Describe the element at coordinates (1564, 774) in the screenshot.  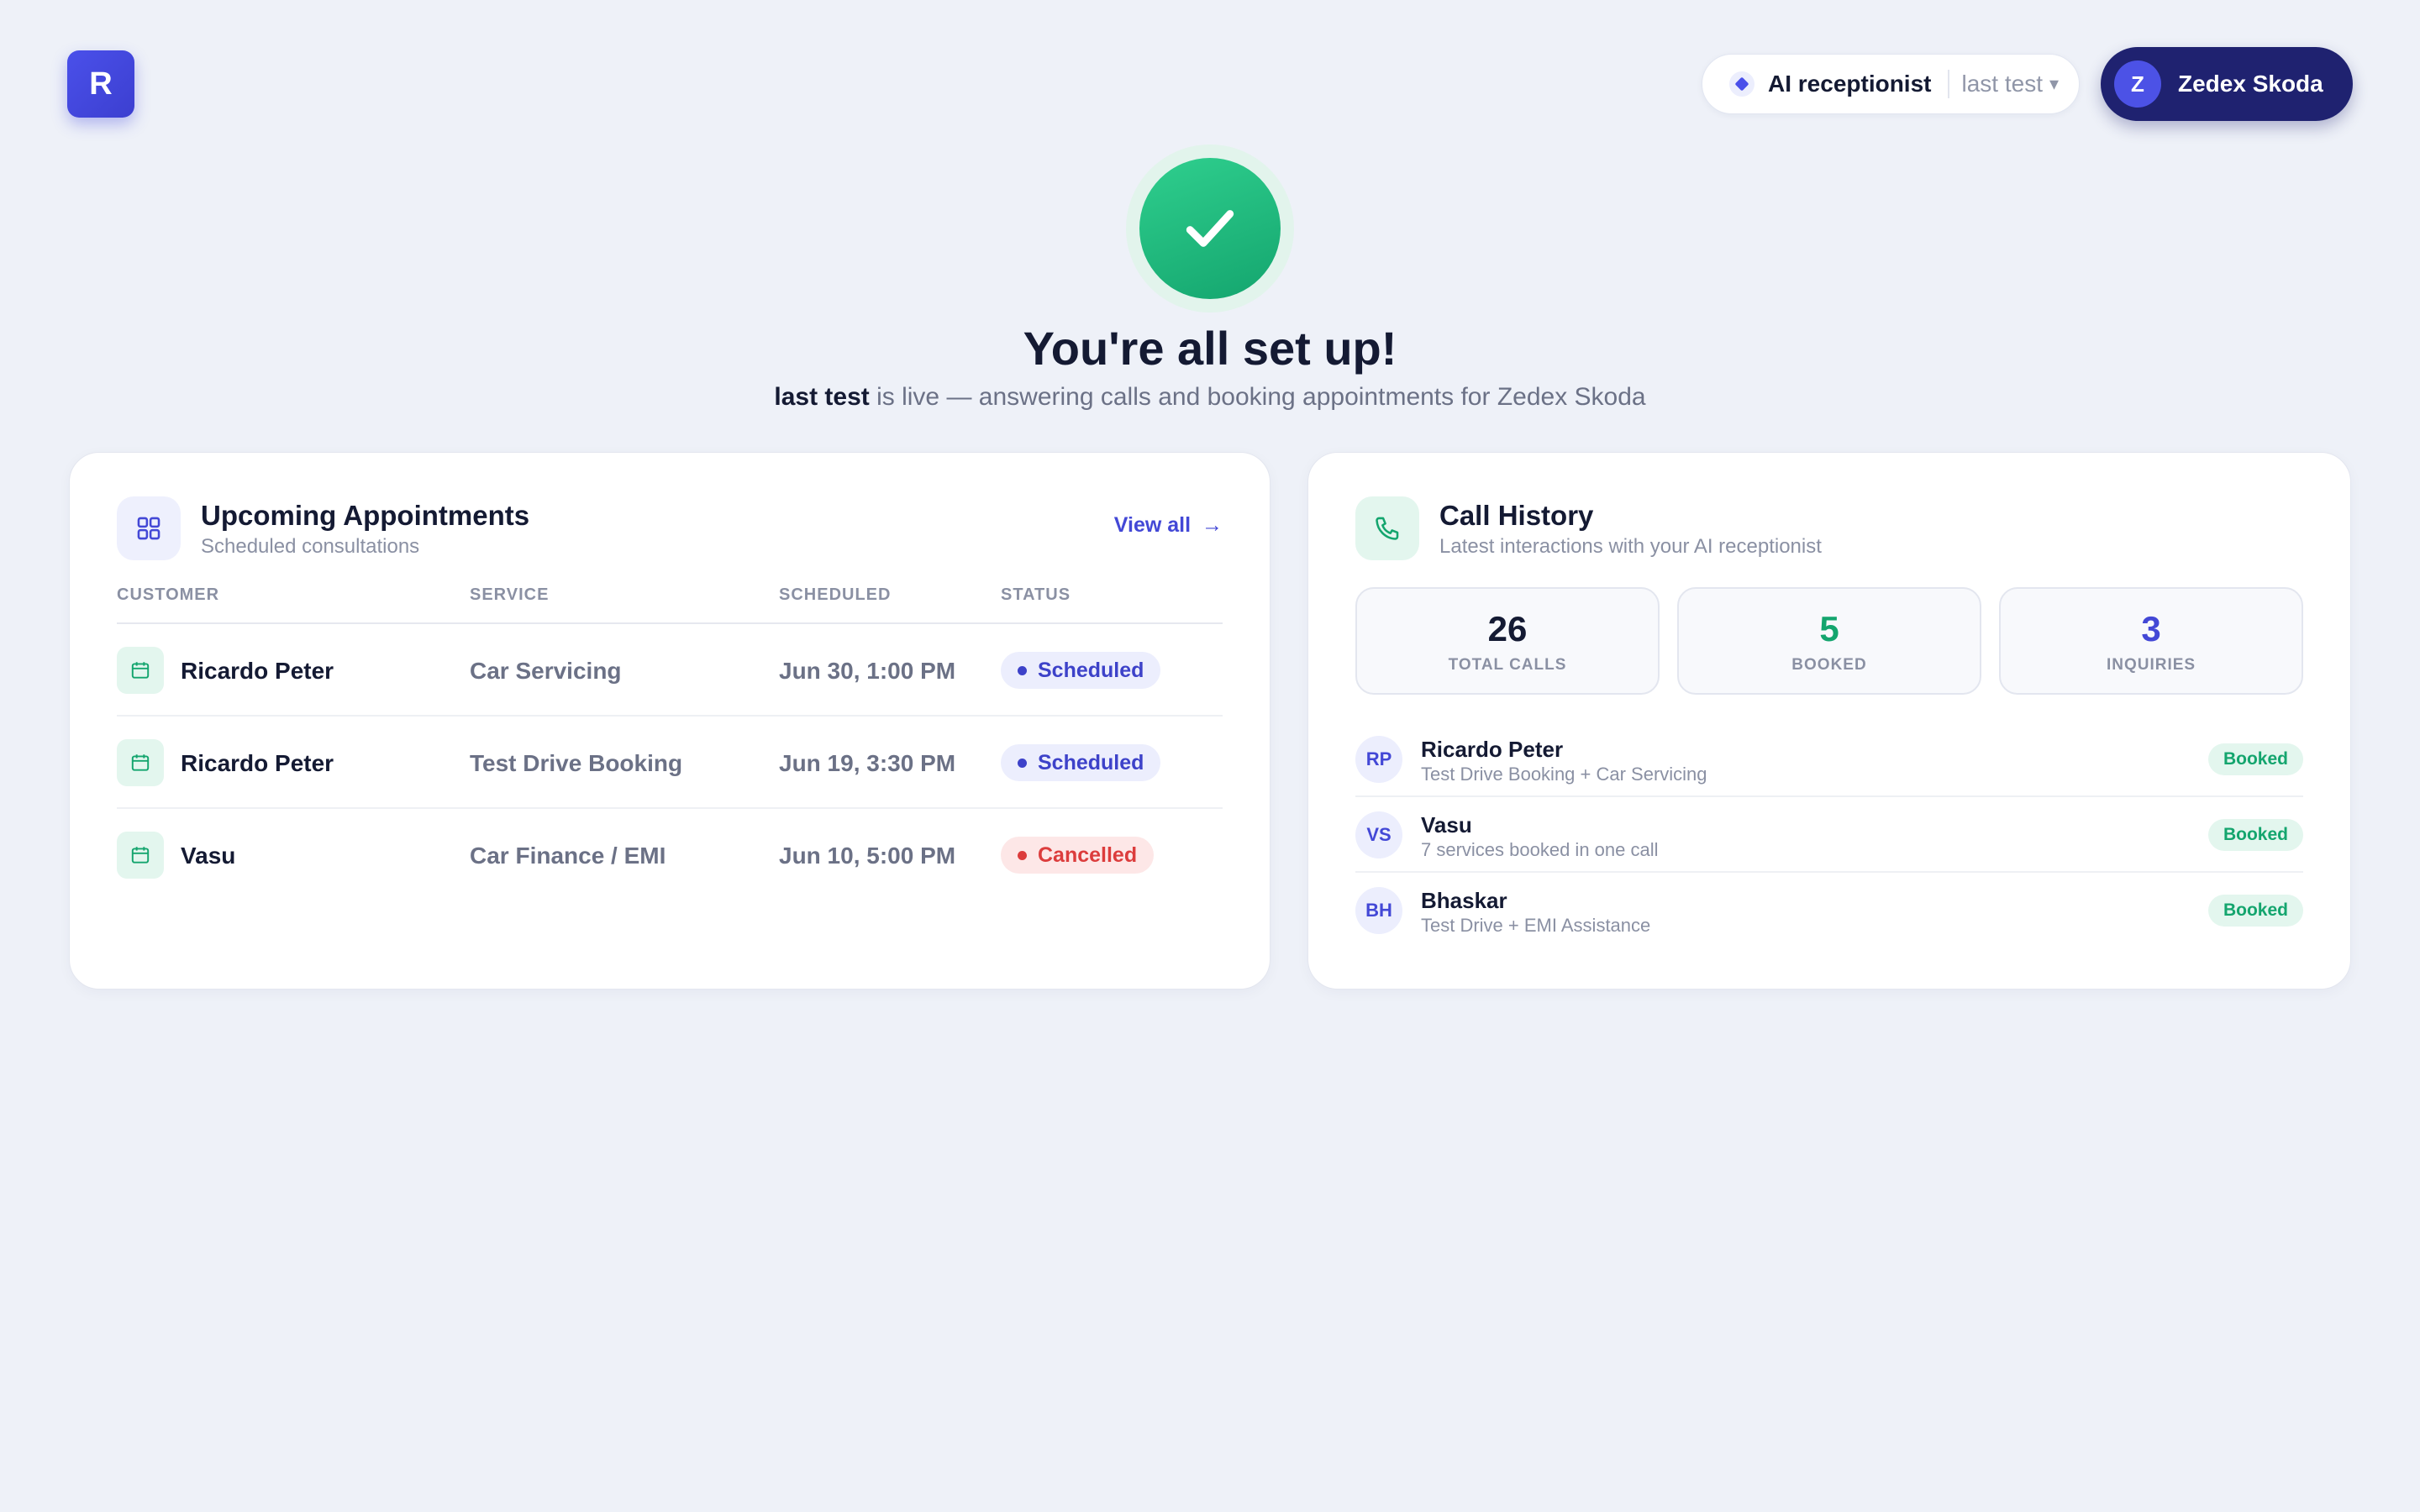
I see `call-summary: Test Drive Booking + Car Servicing` at that location.